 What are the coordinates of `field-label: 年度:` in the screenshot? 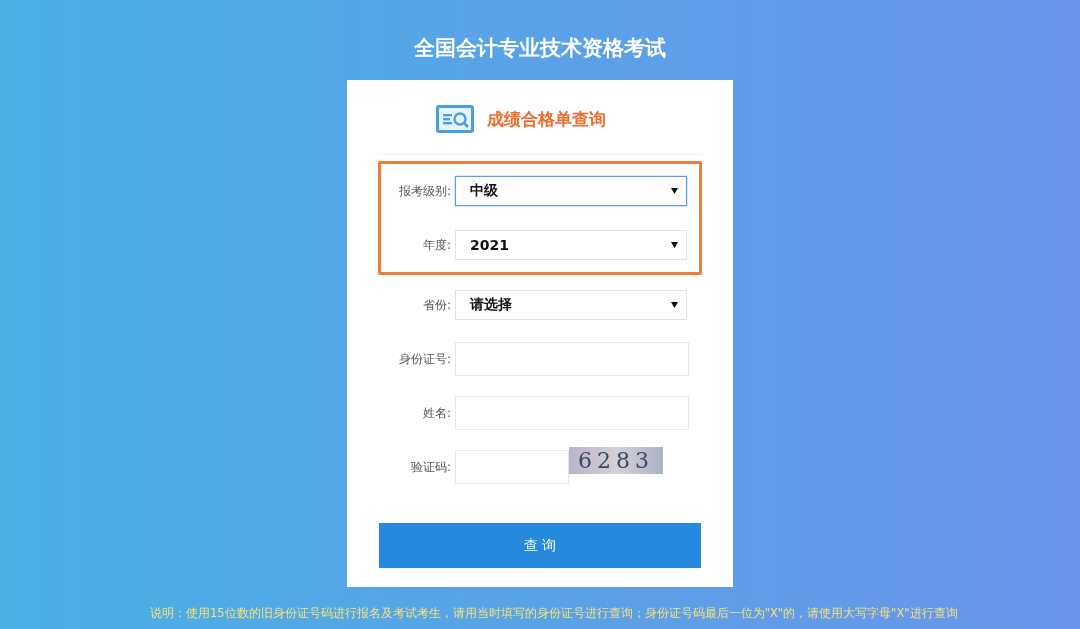 It's located at (436, 245).